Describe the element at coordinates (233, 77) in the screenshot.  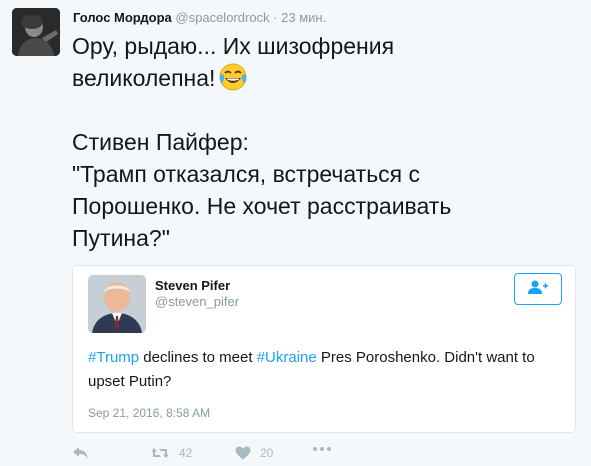
I see `face-with-tears-of-joy-icon` at that location.